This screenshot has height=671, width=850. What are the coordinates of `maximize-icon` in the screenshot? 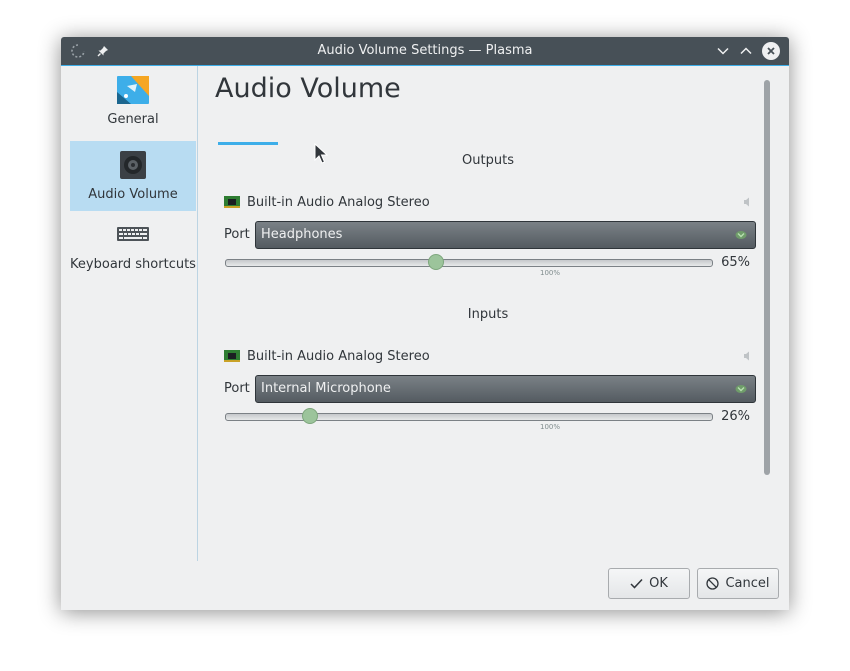 It's located at (746, 51).